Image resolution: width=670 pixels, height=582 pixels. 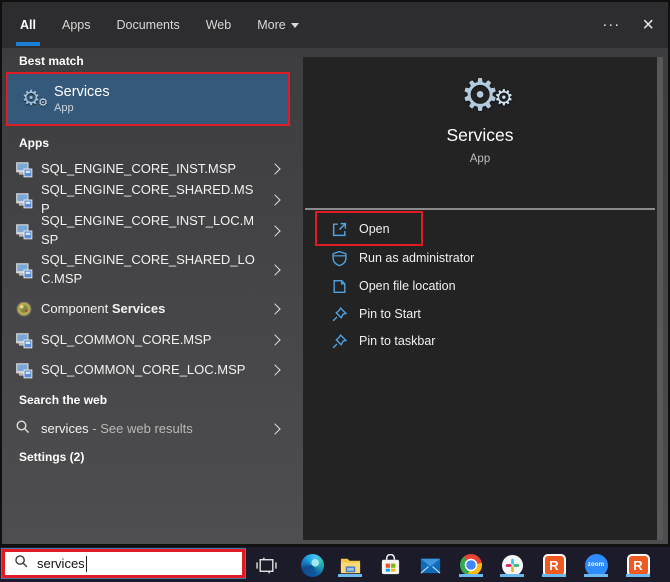 I want to click on services-gear-icon-large: ⚙ ⚙, so click(x=487, y=95).